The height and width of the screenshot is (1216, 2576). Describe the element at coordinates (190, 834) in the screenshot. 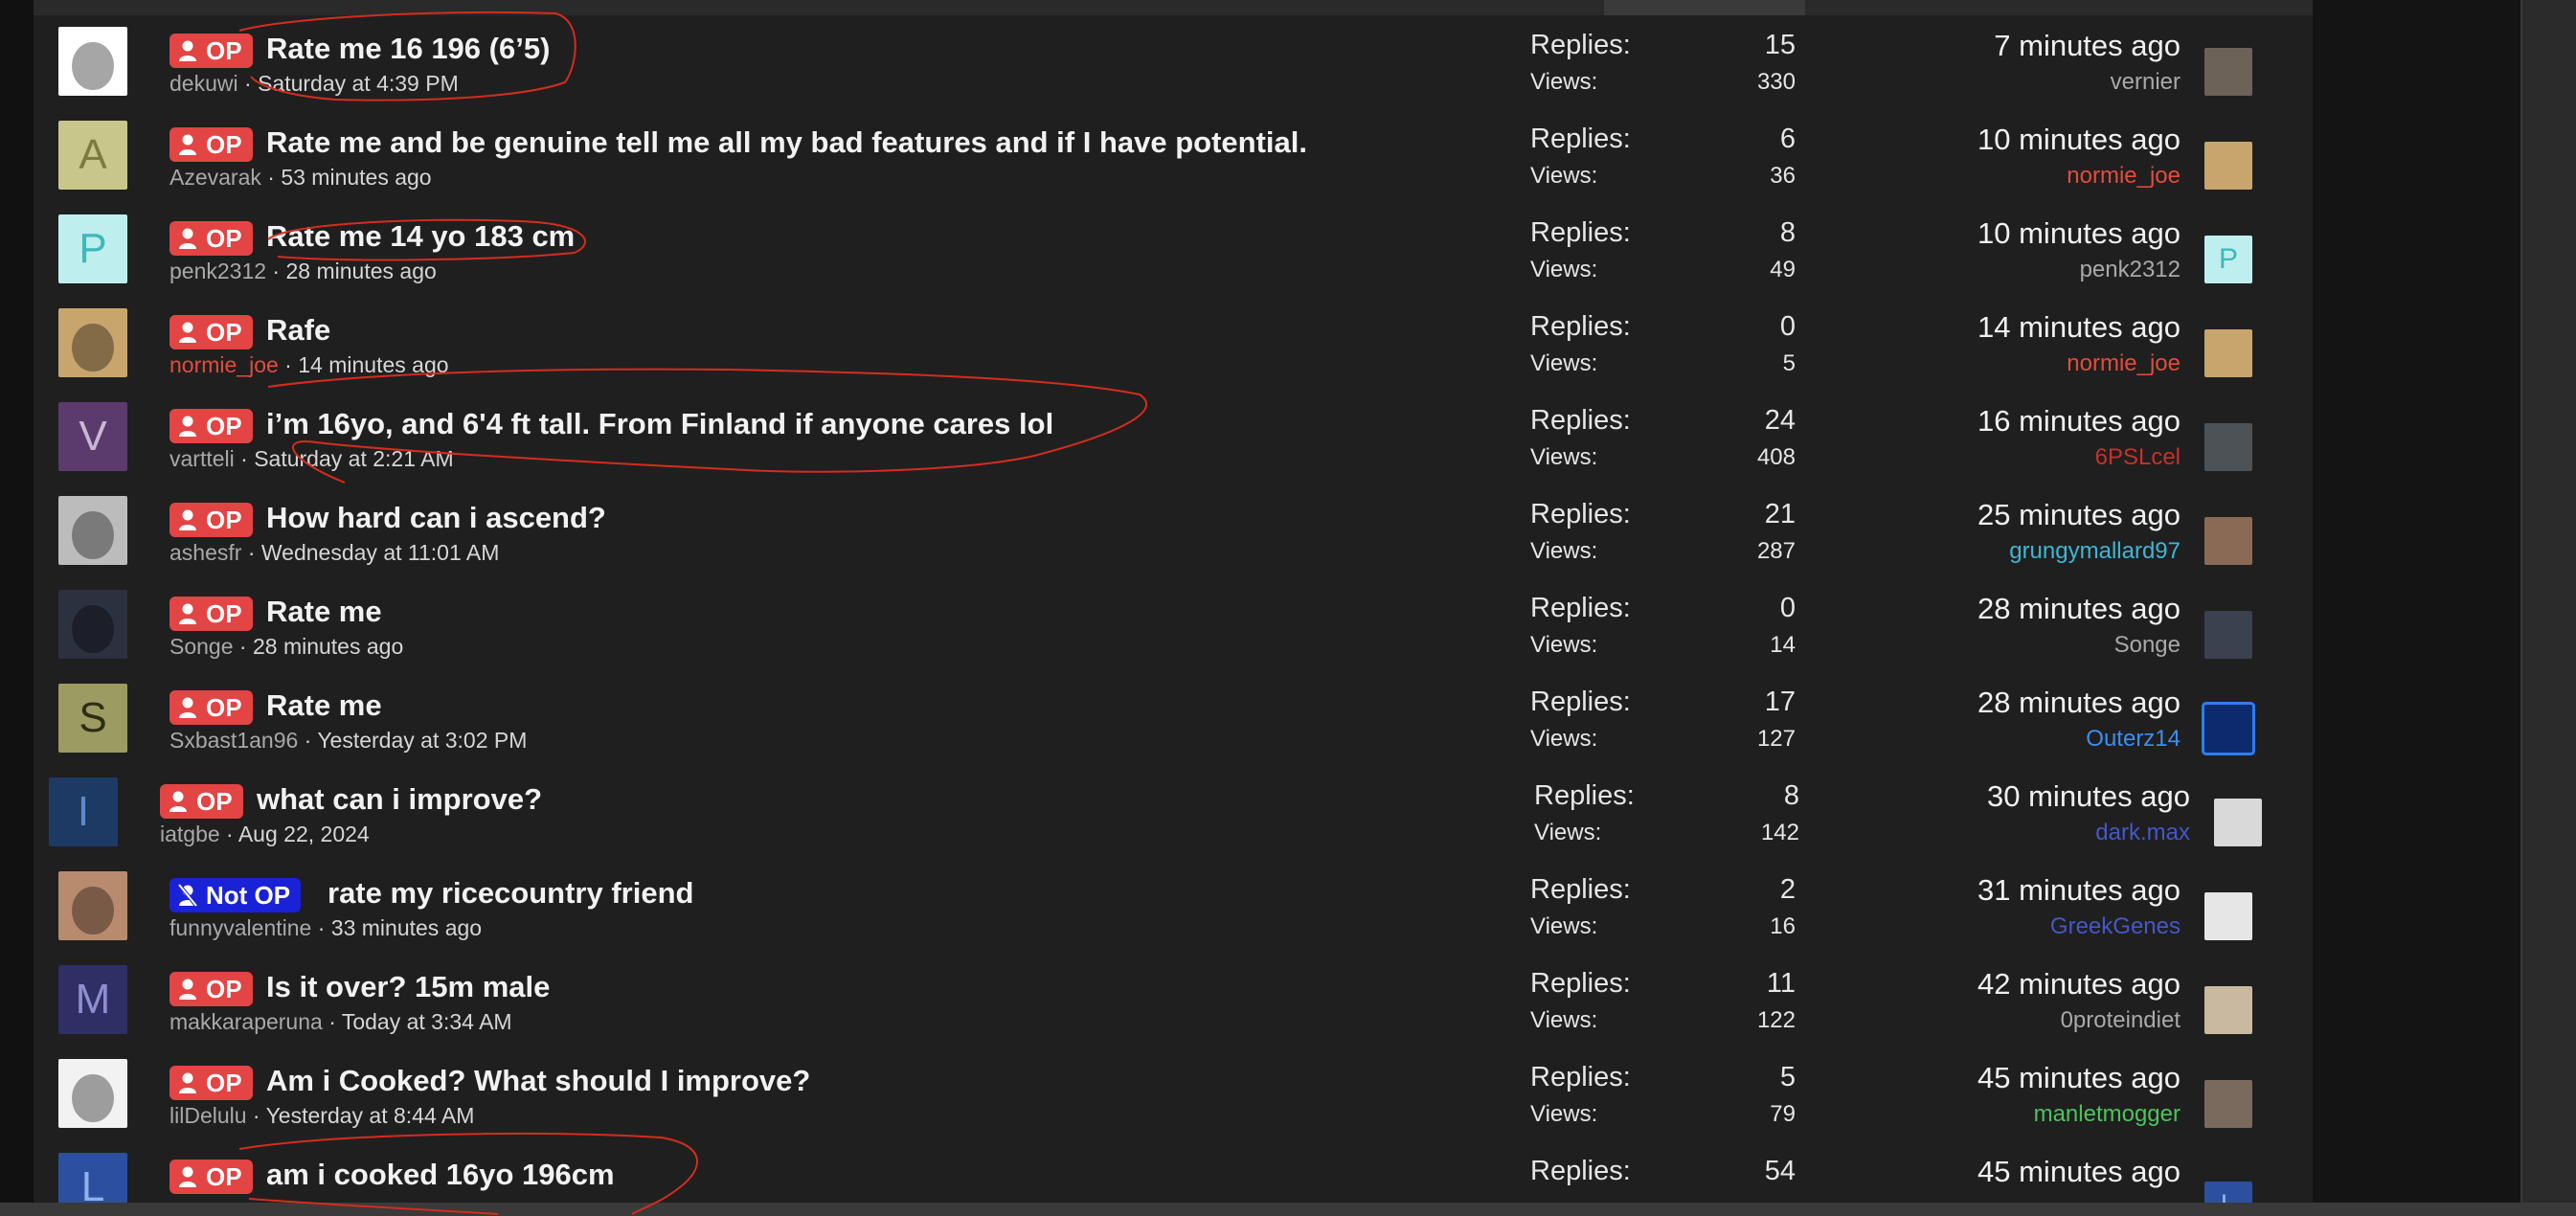

I see `thread-author-link: iatgbe` at that location.